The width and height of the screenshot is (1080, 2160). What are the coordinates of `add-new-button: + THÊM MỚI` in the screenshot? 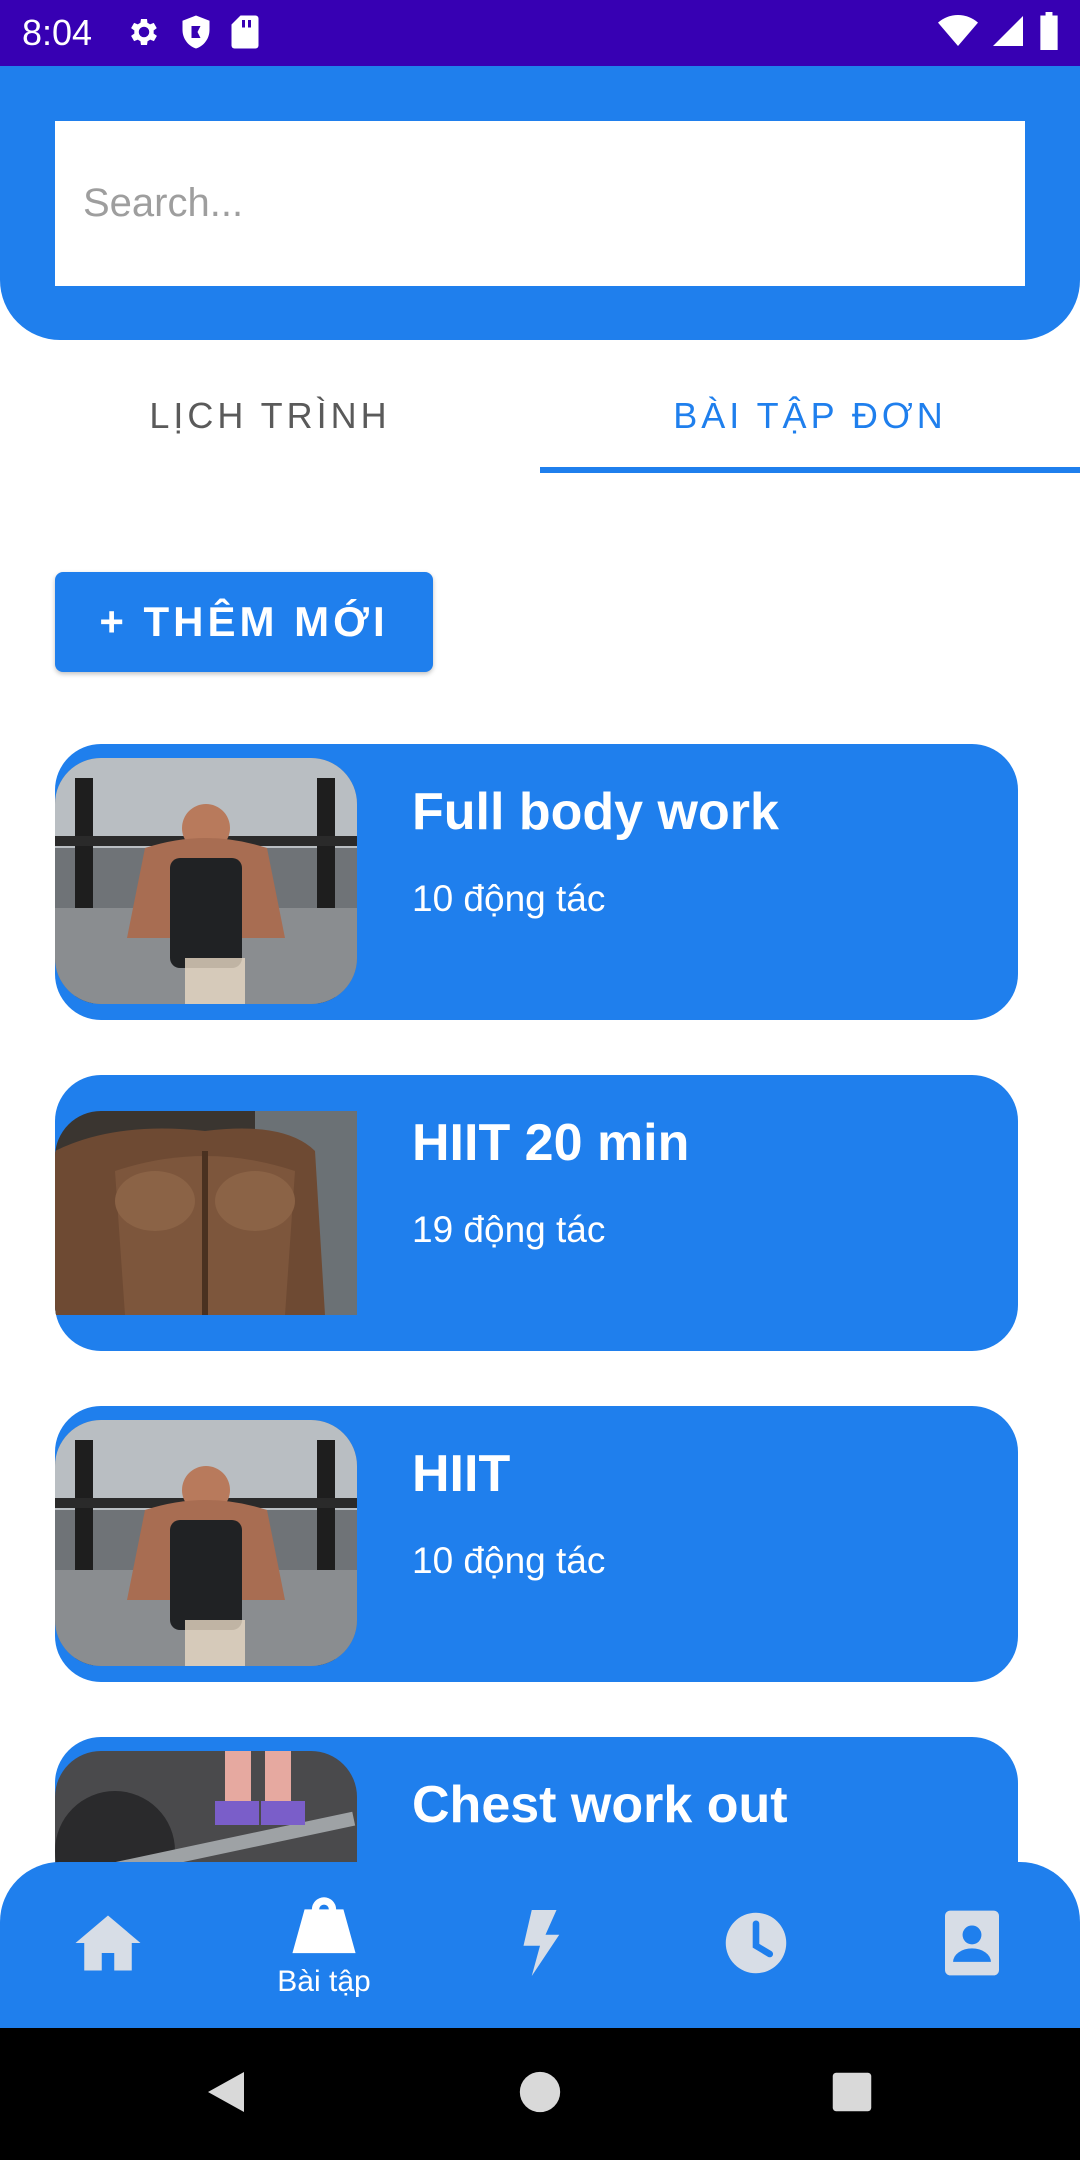 It's located at (244, 622).